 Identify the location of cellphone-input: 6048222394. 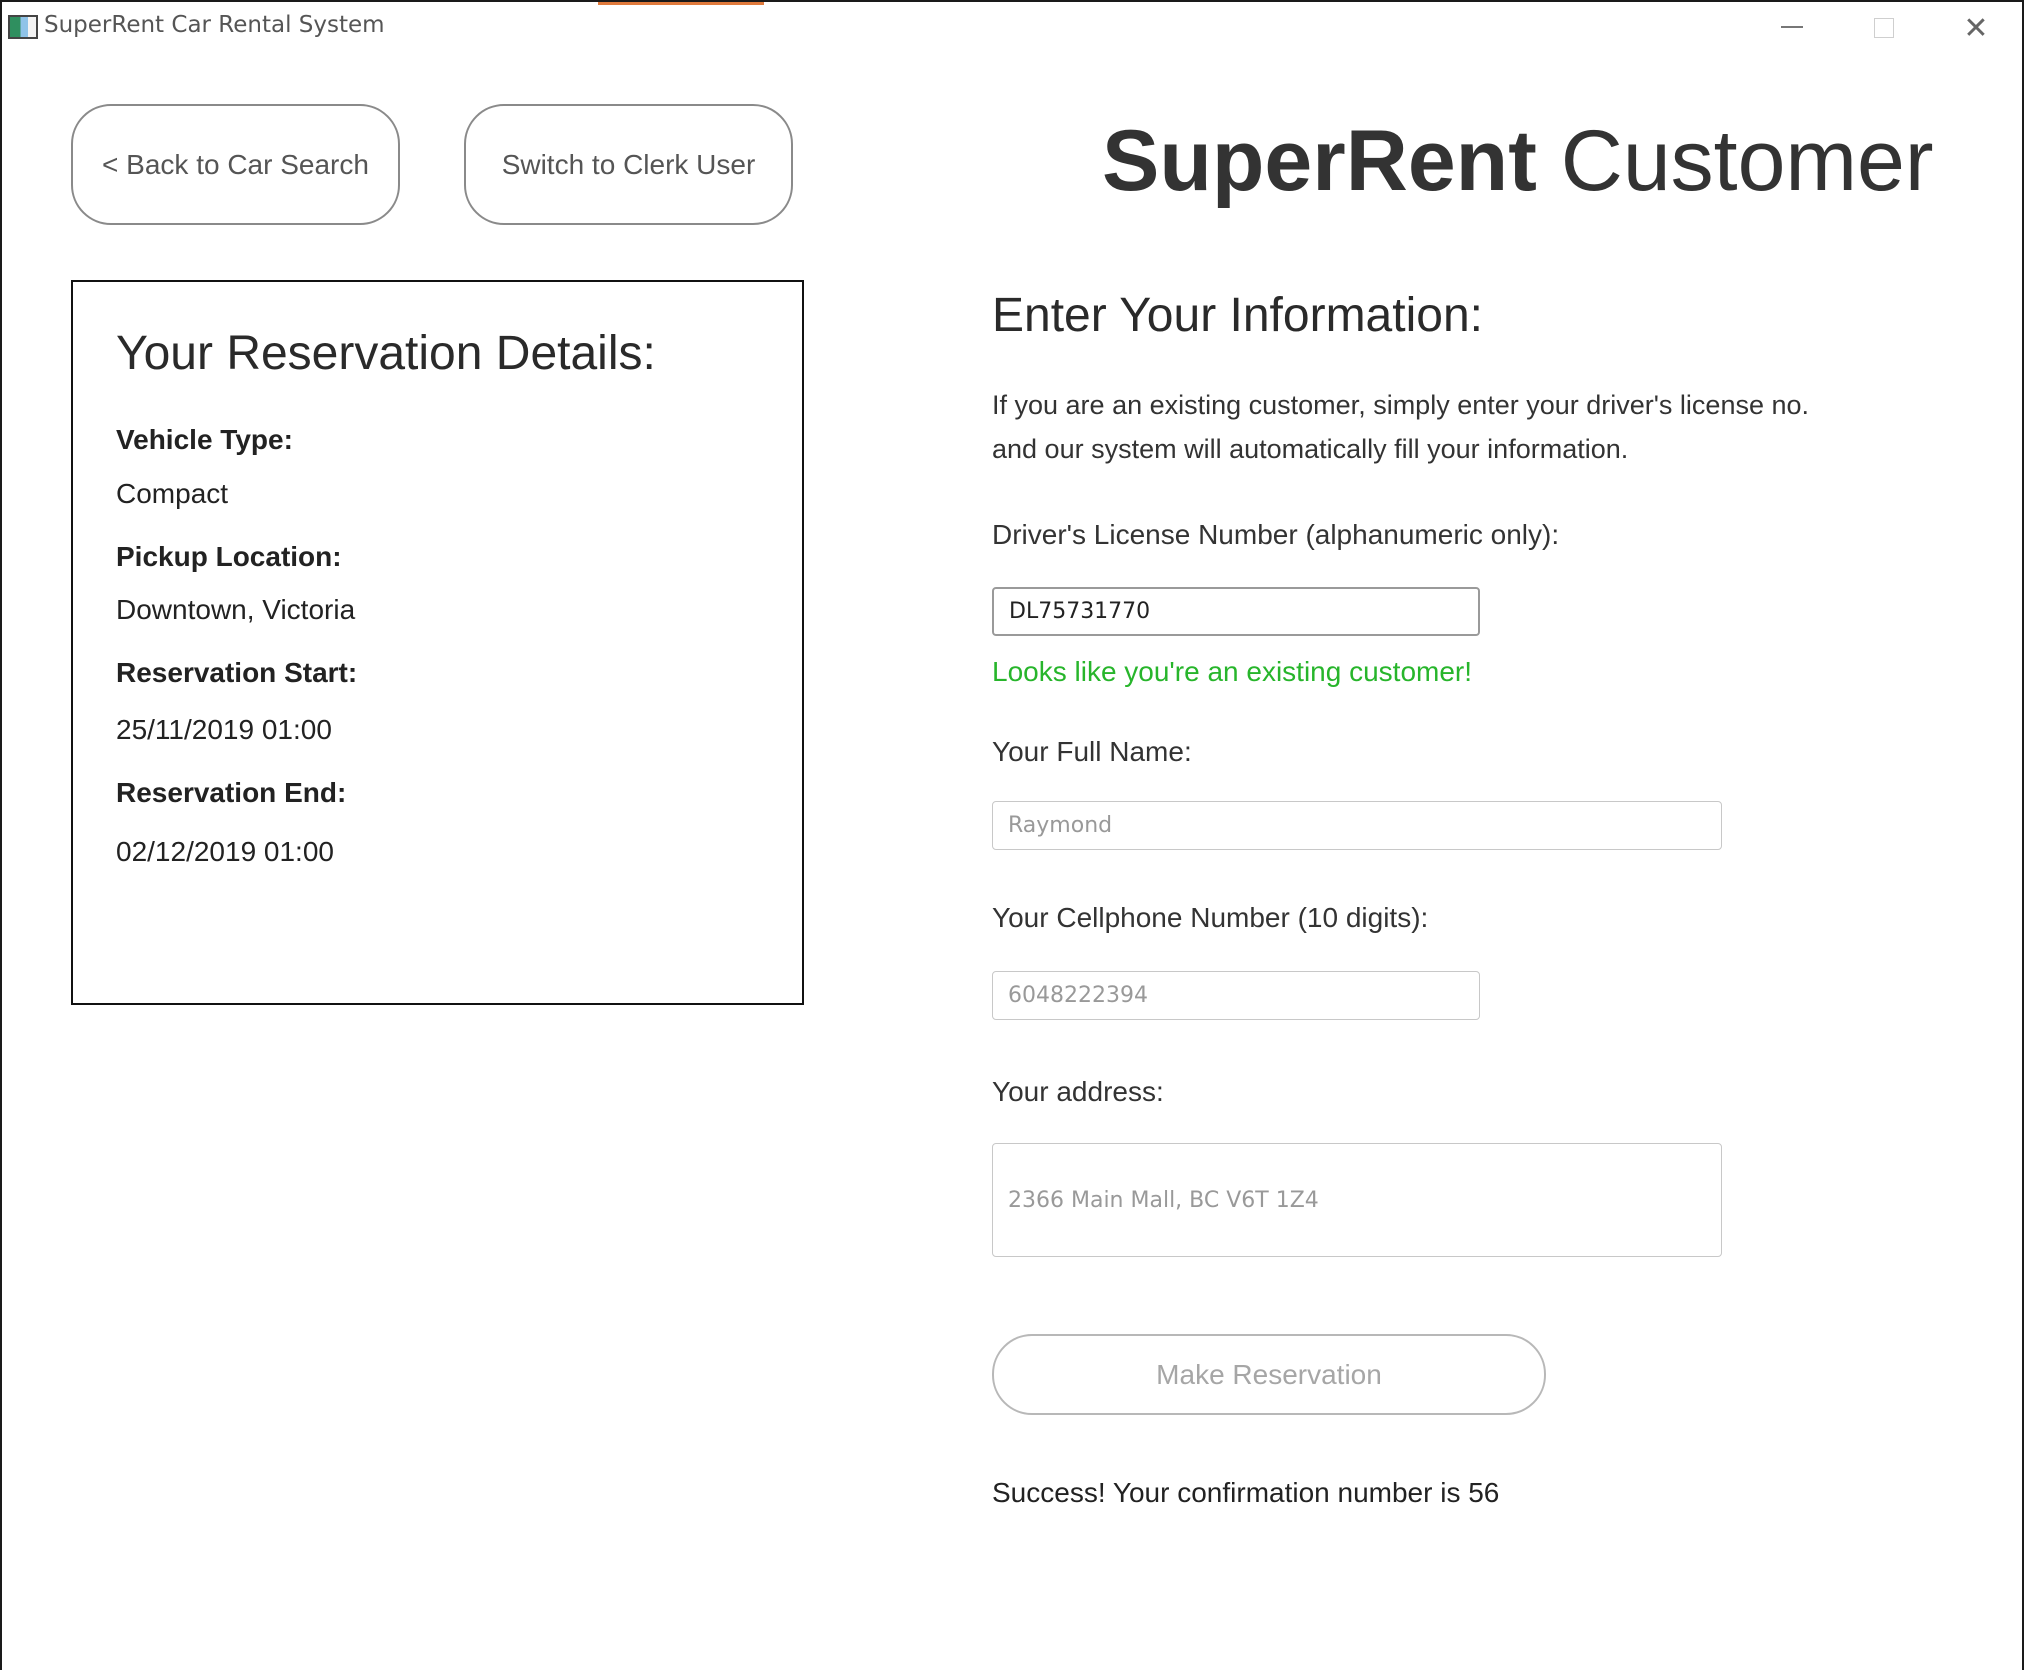
(1236, 995).